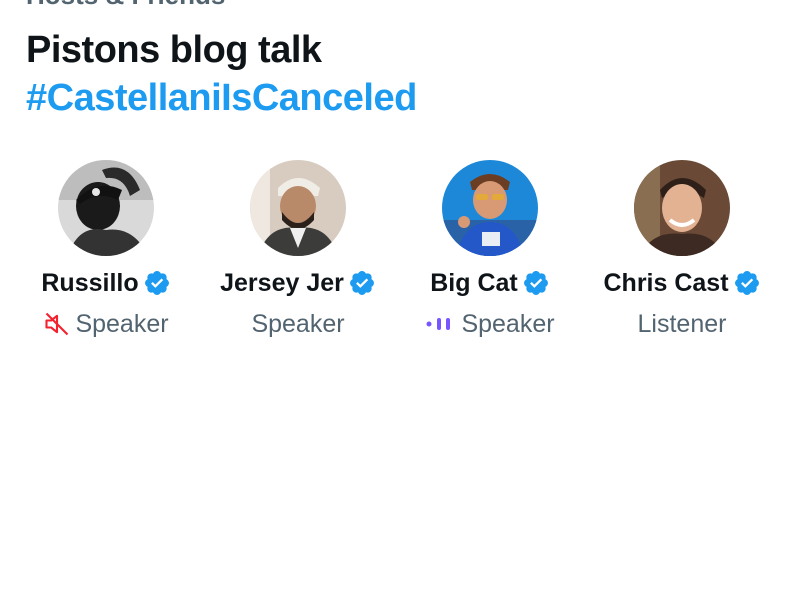  Describe the element at coordinates (282, 282) in the screenshot. I see `participant-name: Jersey Jer` at that location.